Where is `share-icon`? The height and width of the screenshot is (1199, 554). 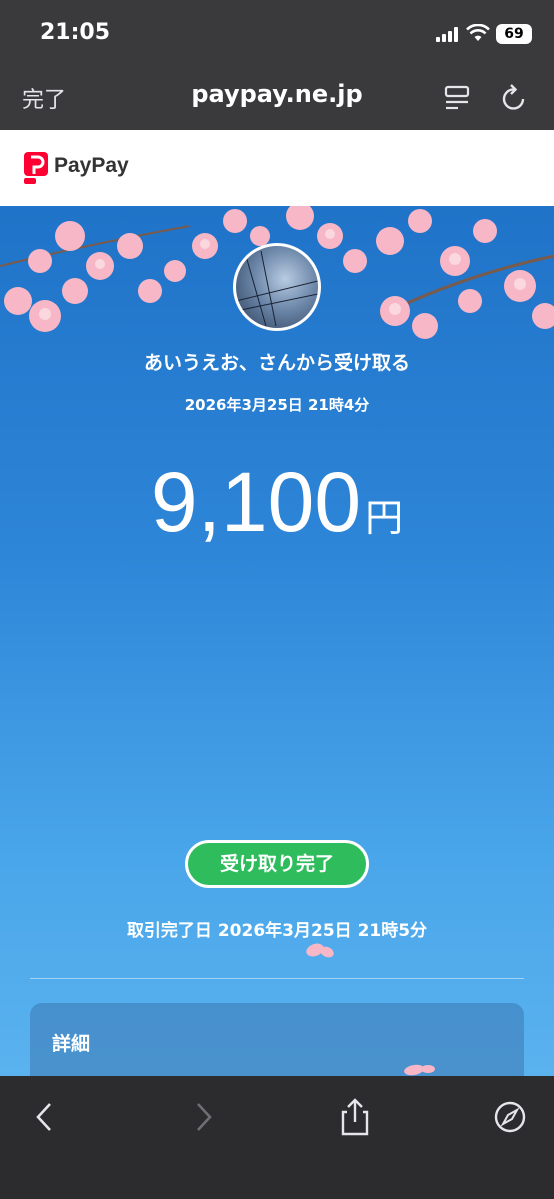
share-icon is located at coordinates (355, 1117).